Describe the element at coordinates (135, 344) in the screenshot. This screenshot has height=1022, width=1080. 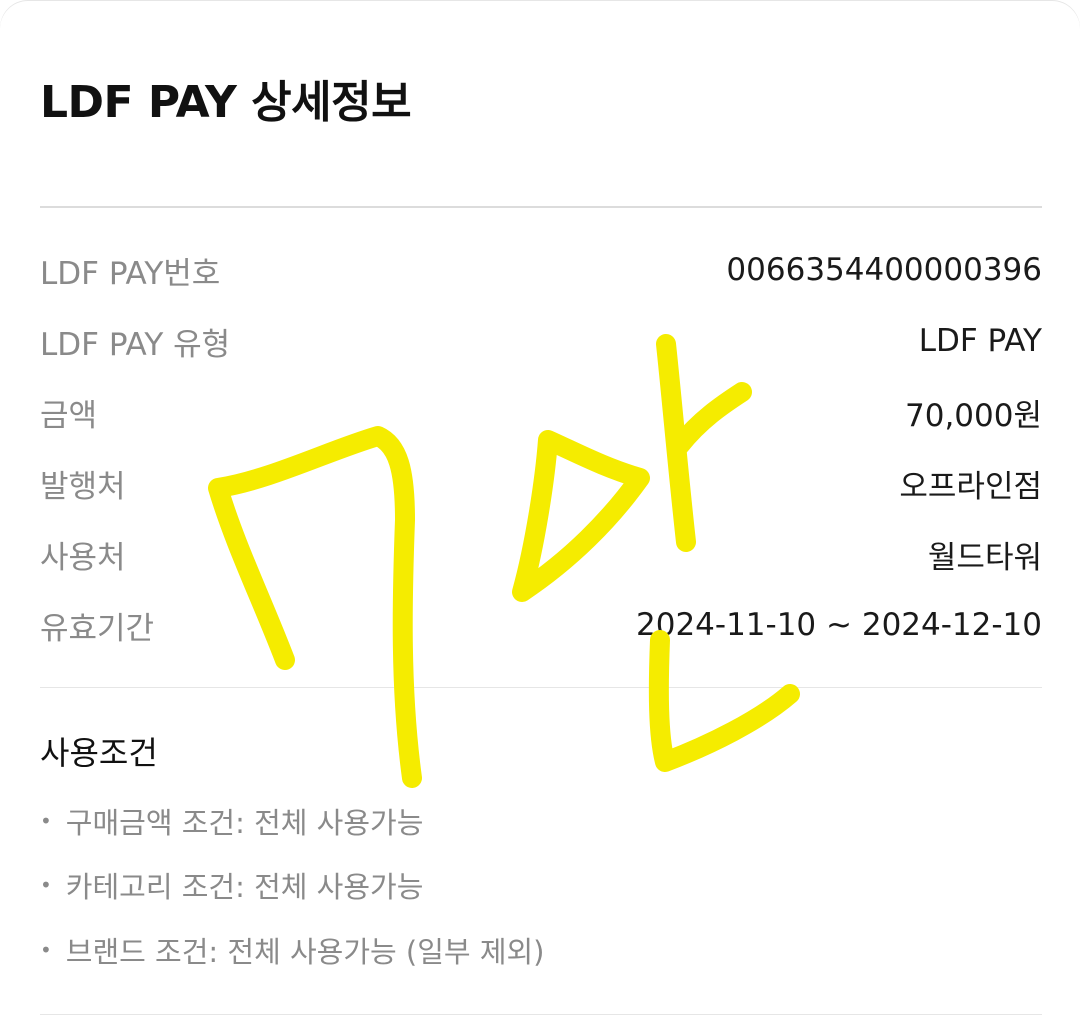
I see `detail-label: LDF PAY 유형` at that location.